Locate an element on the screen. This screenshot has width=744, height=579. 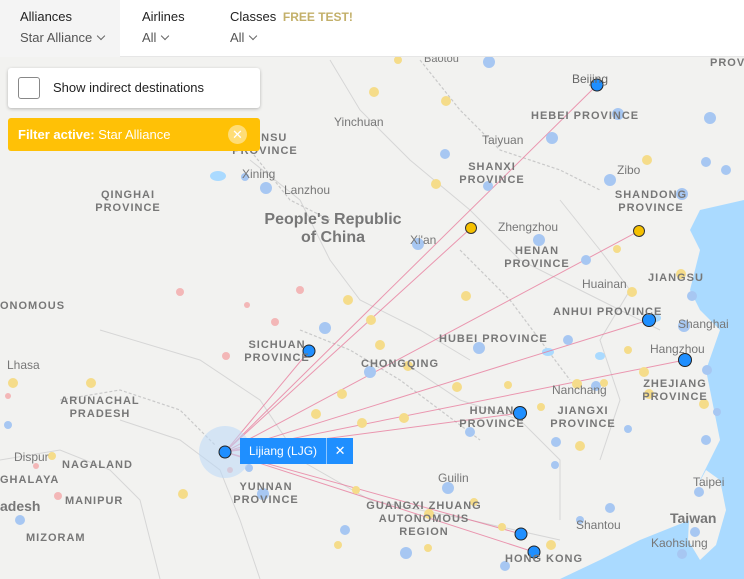
filter-active-text: Filter active: Star Alliance is located at coordinates (94, 134).